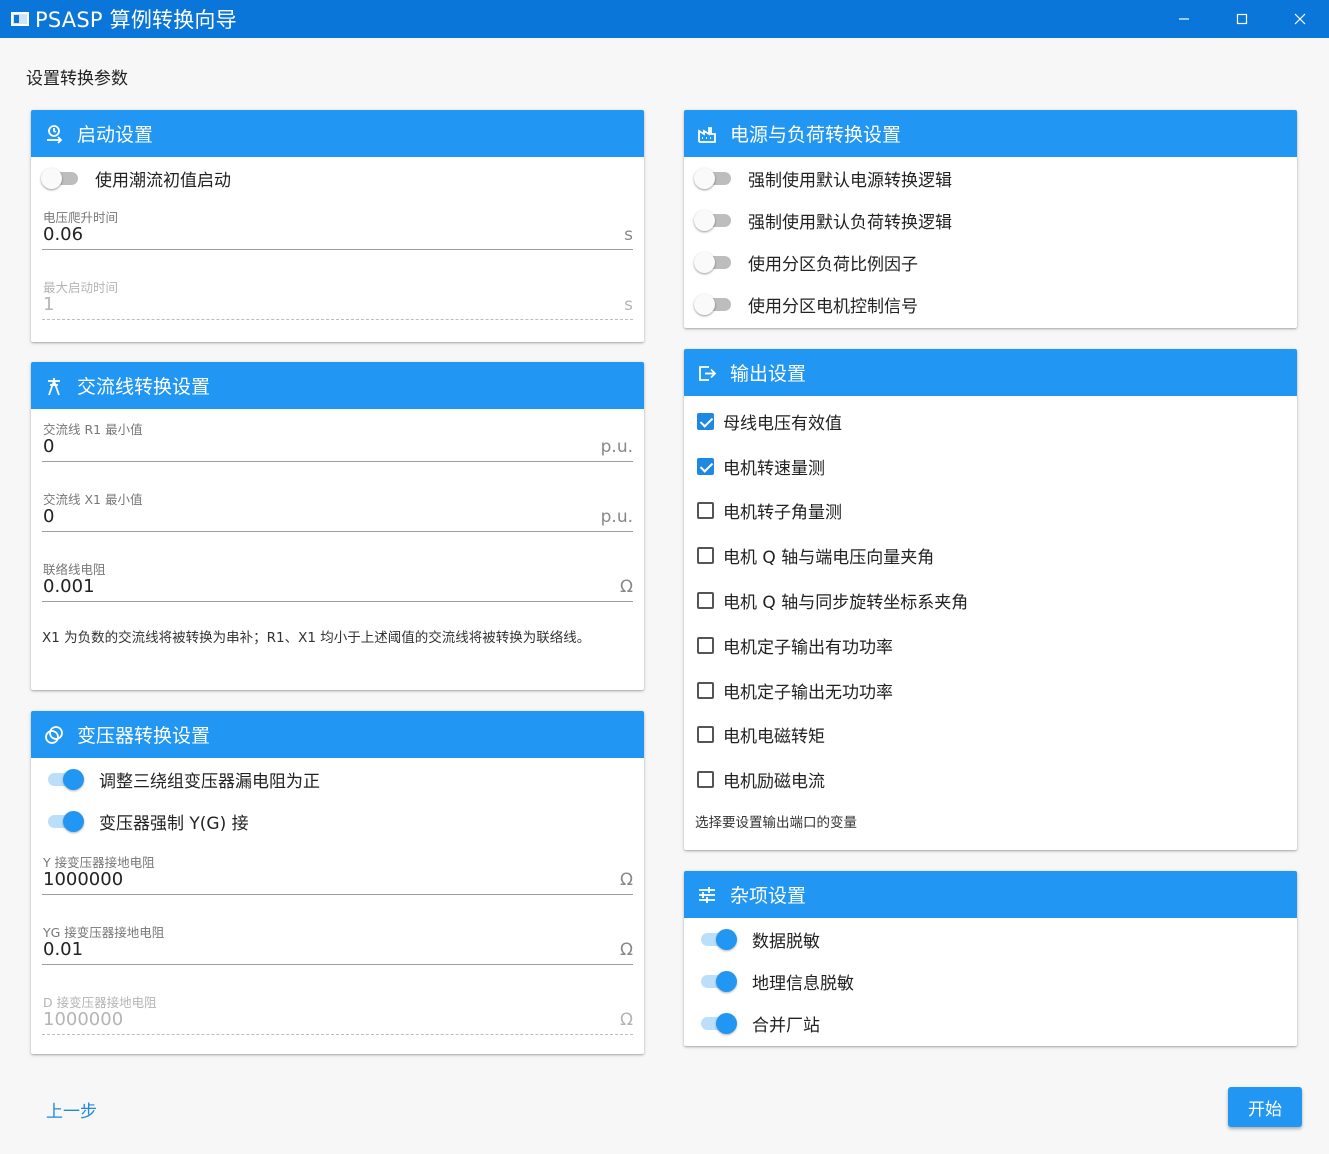 Image resolution: width=1329 pixels, height=1154 pixels. What do you see at coordinates (337, 947) in the screenshot?
I see `yg-ground-resistance-field: YG 接变压器接地电阻 0.01 Ω` at bounding box center [337, 947].